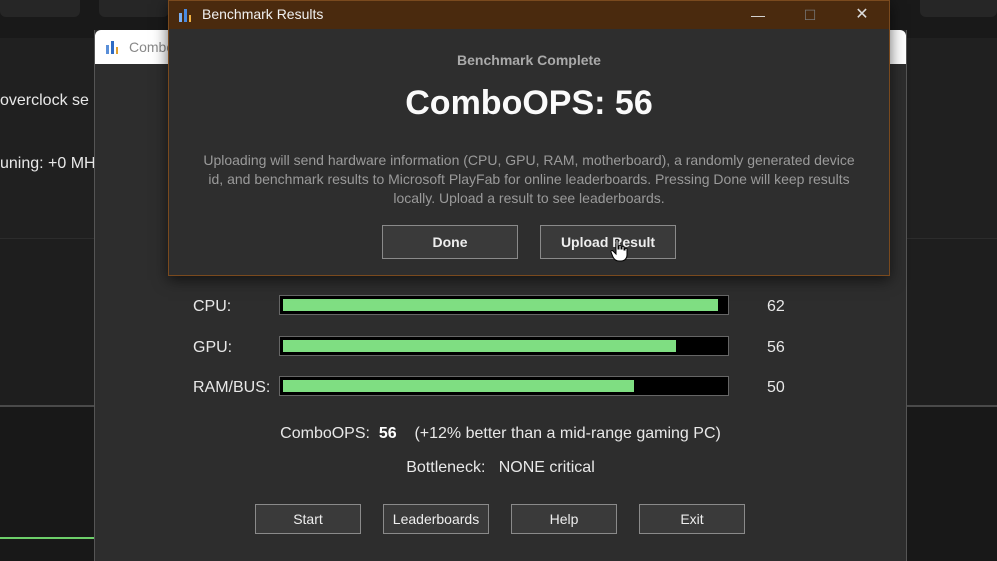 The width and height of the screenshot is (997, 561). I want to click on gpu-bar, so click(504, 346).